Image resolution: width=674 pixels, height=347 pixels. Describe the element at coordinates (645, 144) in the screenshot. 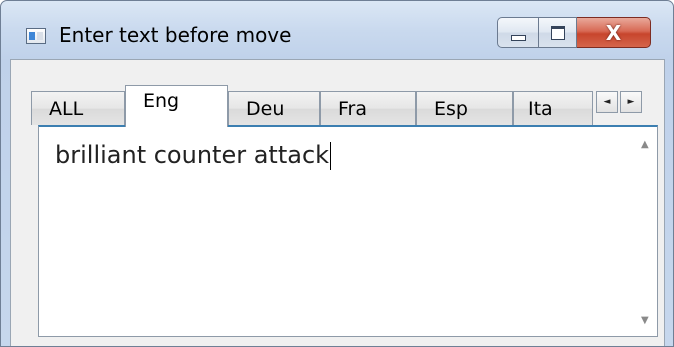

I see `scroll-up-icon: ▲` at that location.